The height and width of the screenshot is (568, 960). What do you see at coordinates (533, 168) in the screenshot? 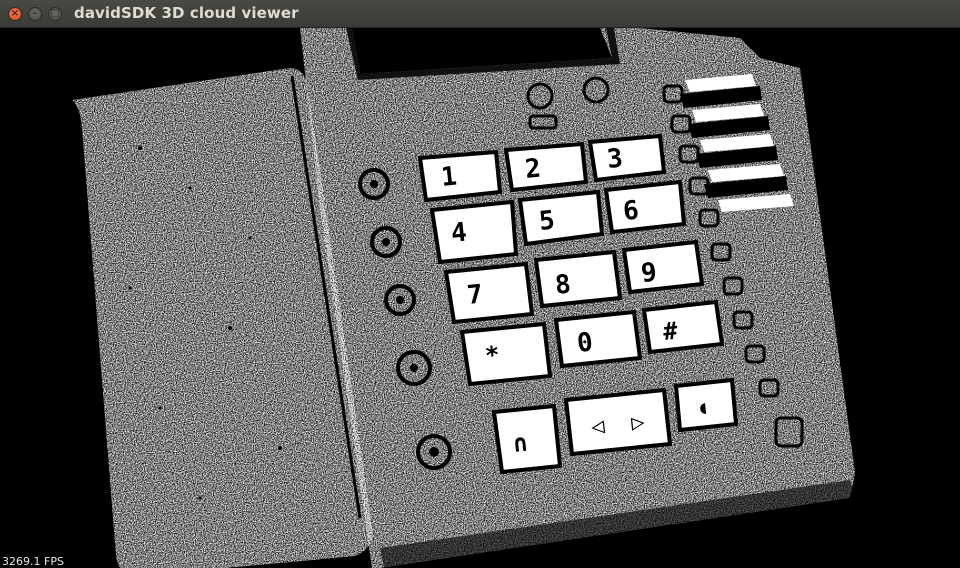
I see `svg-text: 2` at bounding box center [533, 168].